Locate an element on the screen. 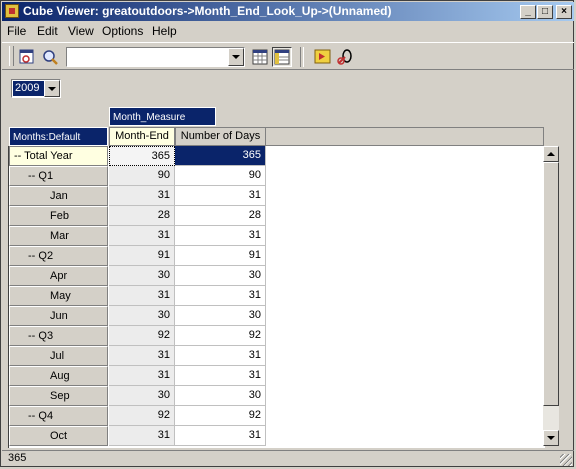 Image resolution: width=576 pixels, height=469 pixels. toolbar is located at coordinates (288, 56).